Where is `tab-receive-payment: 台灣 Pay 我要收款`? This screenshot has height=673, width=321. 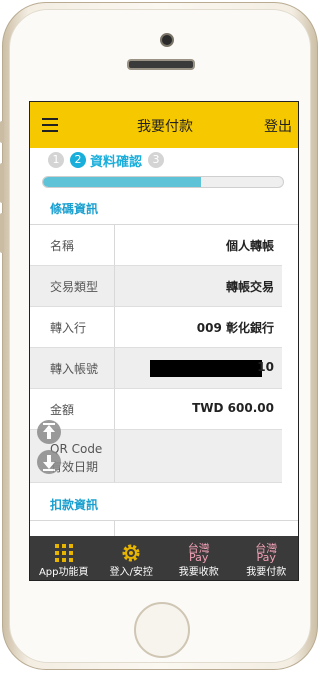 tab-receive-payment: 台灣 Pay 我要收款 is located at coordinates (199, 558).